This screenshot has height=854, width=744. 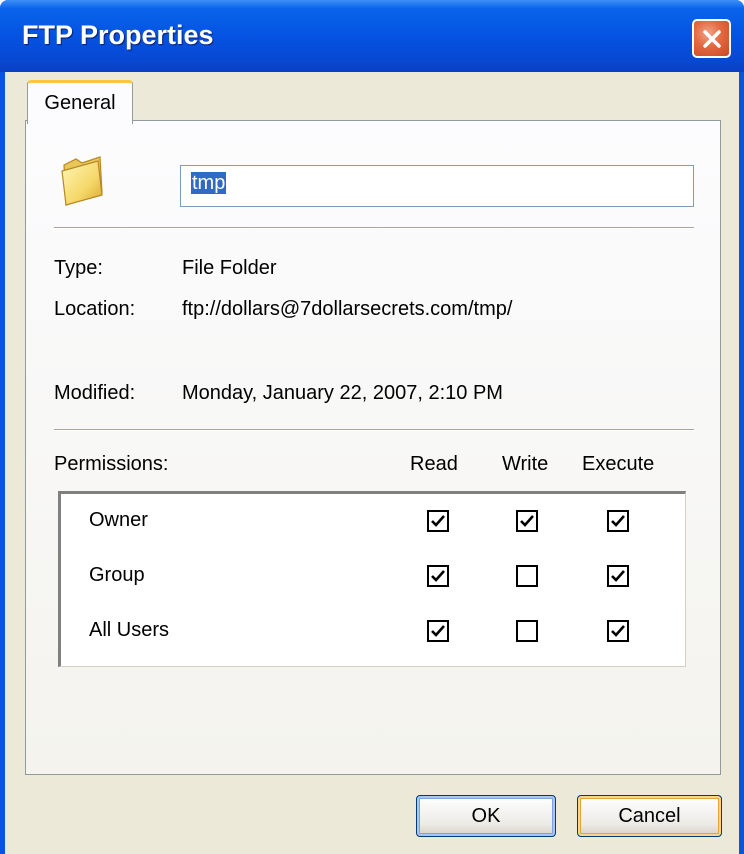 I want to click on checkbox-group-execute, so click(x=618, y=576).